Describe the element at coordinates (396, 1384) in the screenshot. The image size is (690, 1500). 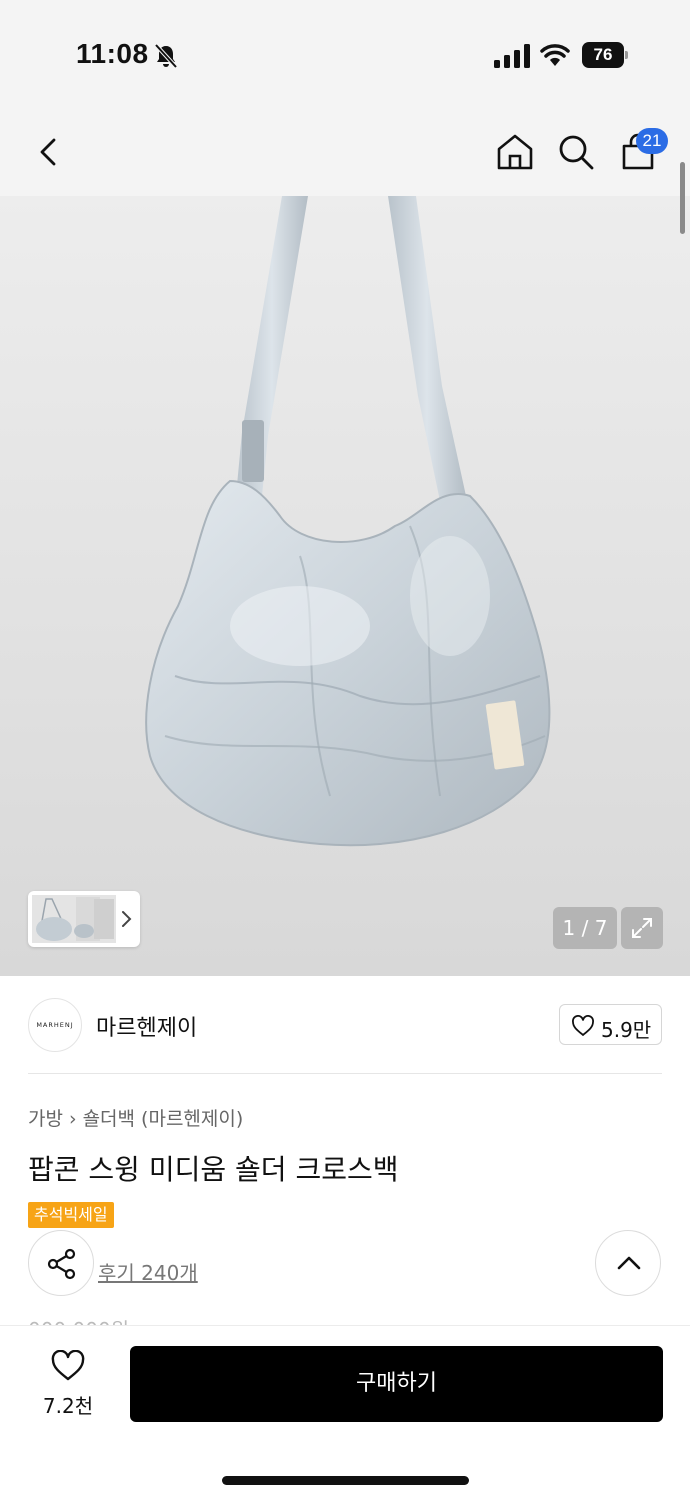
I see `buy-button: 구매하기` at that location.